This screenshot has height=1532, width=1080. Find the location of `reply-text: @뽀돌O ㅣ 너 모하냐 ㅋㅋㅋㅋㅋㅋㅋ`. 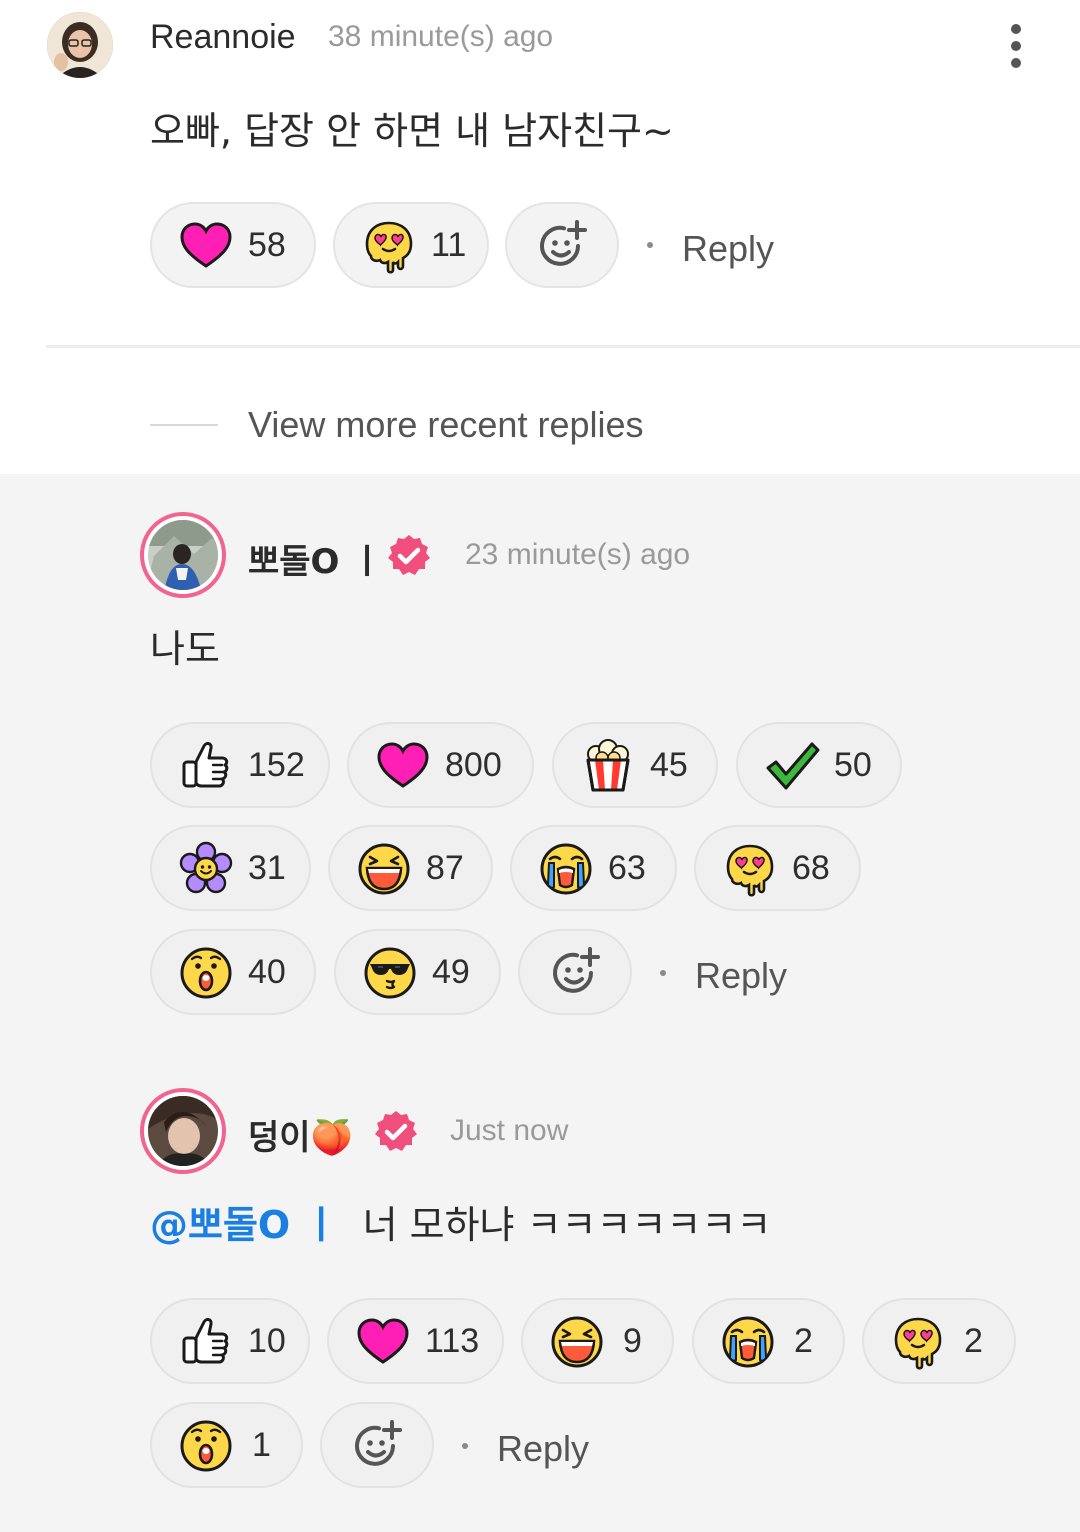

reply-text: @뽀돌O ㅣ 너 모하냐 ㅋㅋㅋㅋㅋㅋㅋ is located at coordinates (460, 1221).